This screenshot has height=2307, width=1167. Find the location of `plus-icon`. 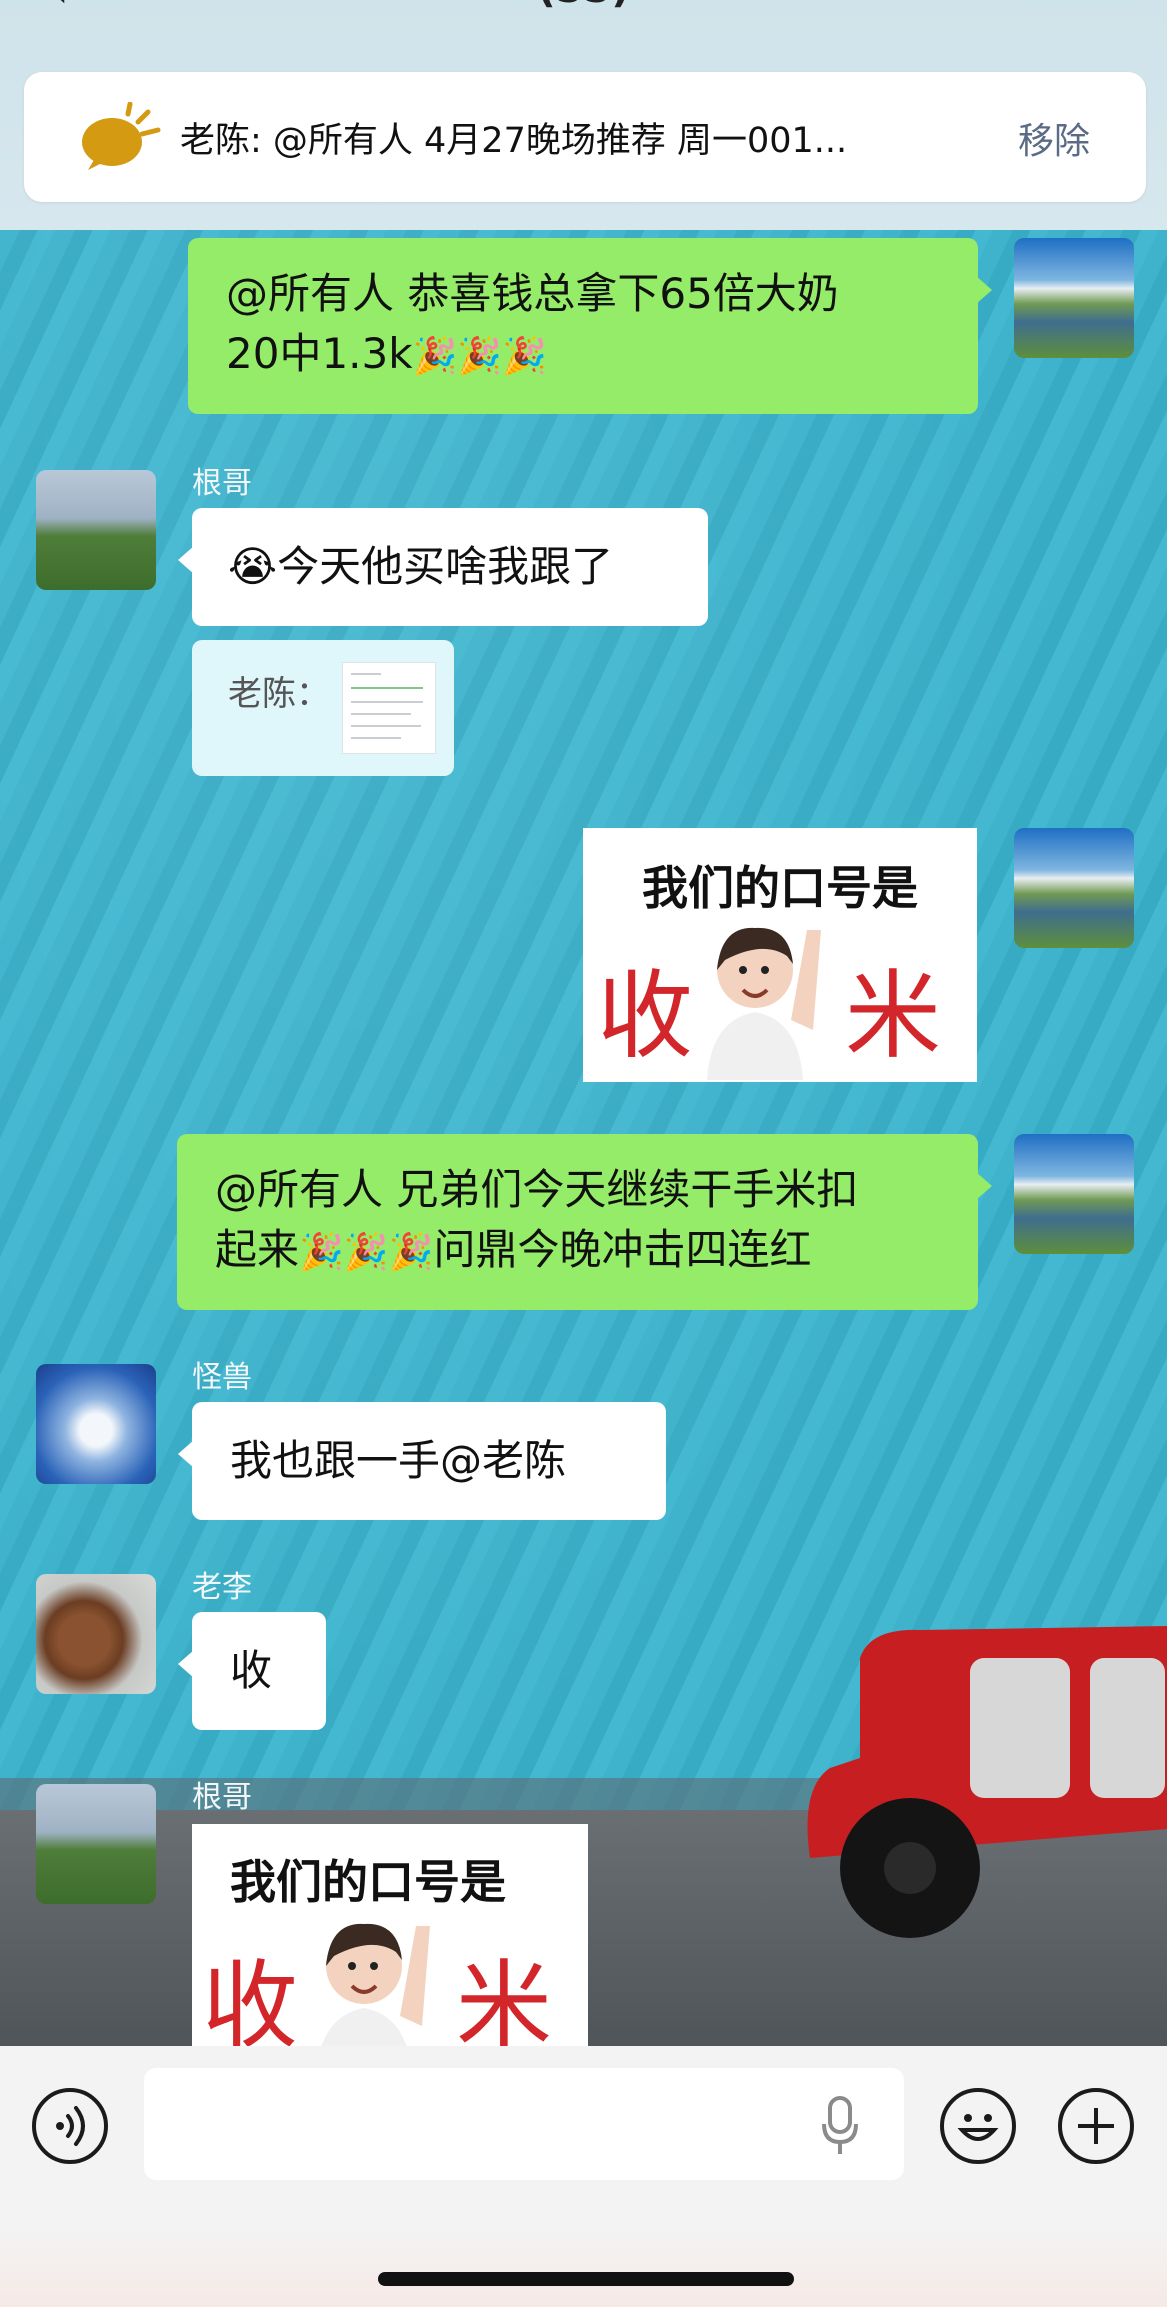

plus-icon is located at coordinates (1096, 2126).